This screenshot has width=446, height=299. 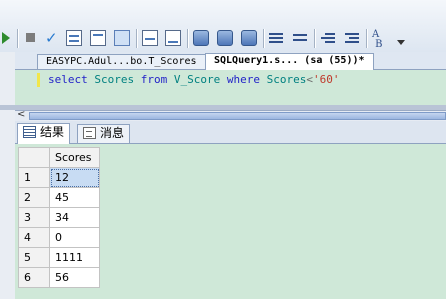 I want to click on results-to-grid-icon, so click(x=122, y=38).